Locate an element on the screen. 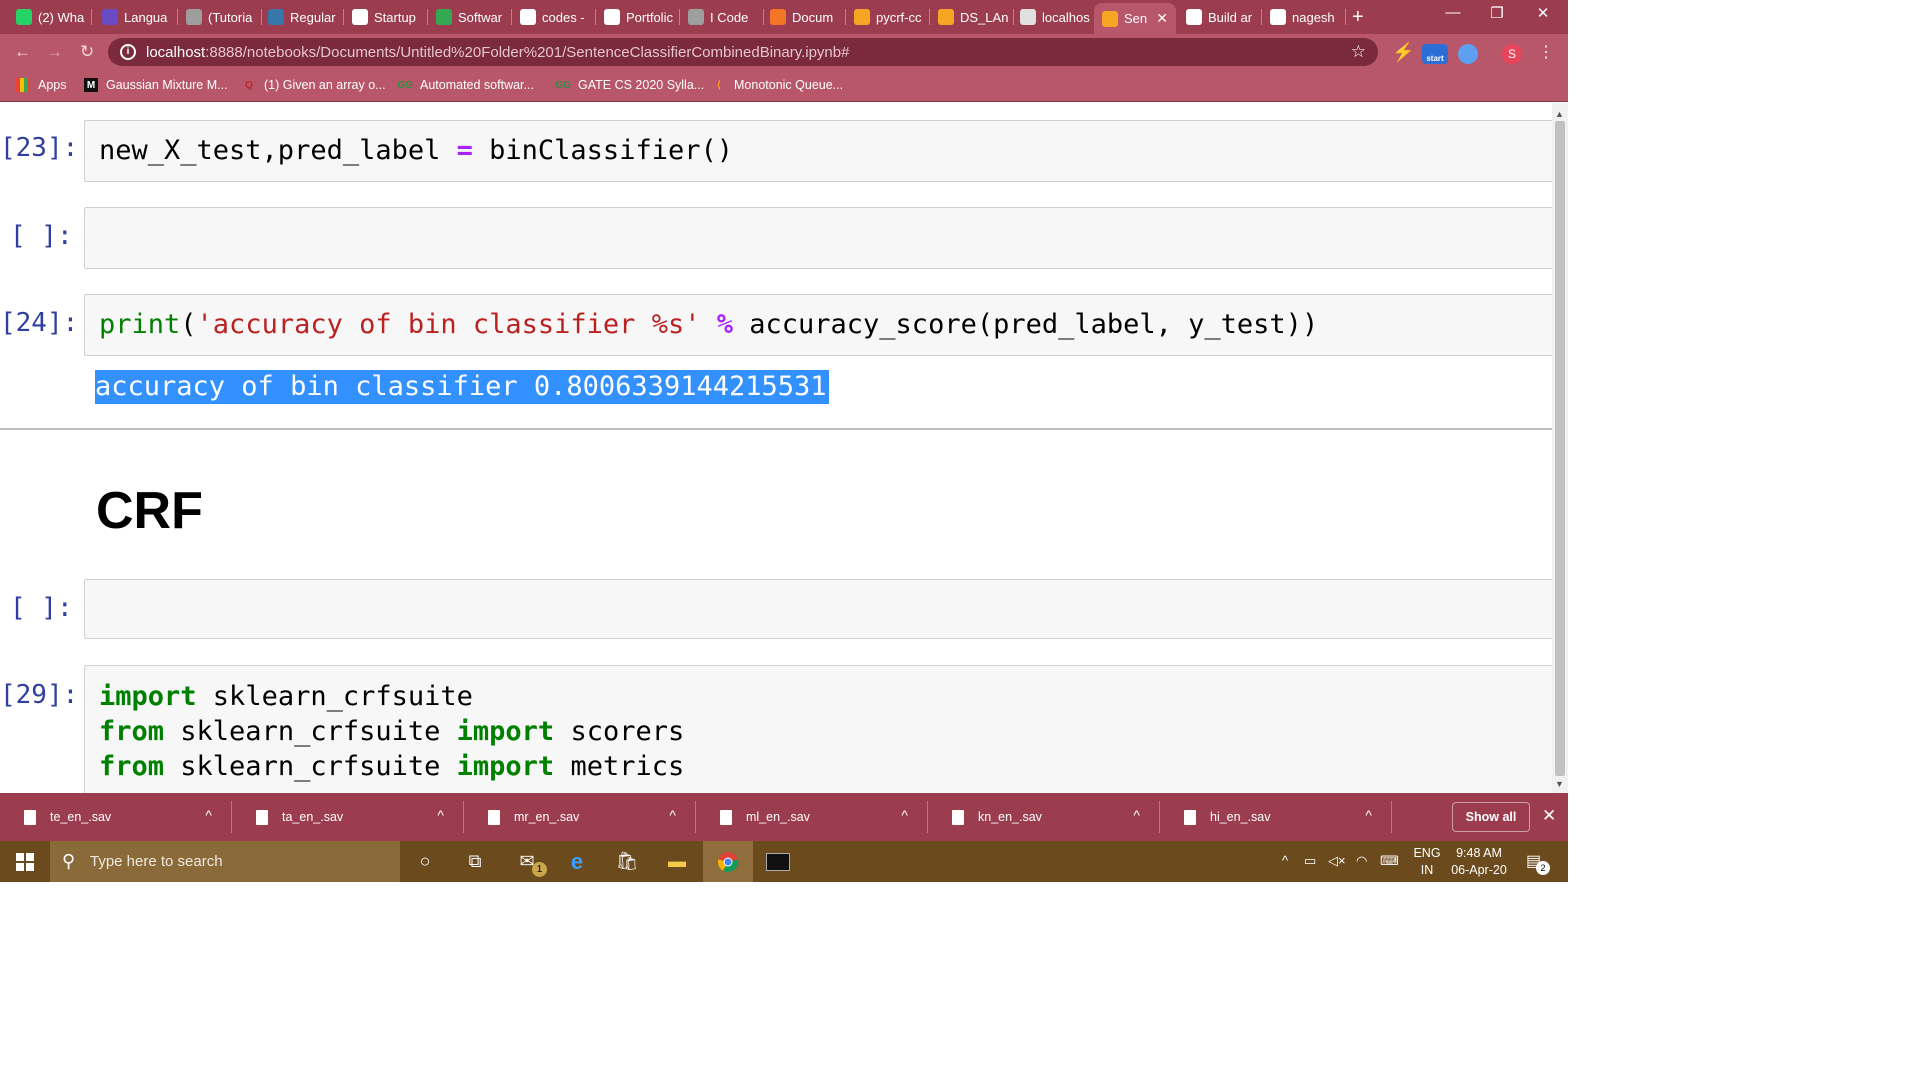 The width and height of the screenshot is (1920, 1080). code-operator: % is located at coordinates (724, 324).